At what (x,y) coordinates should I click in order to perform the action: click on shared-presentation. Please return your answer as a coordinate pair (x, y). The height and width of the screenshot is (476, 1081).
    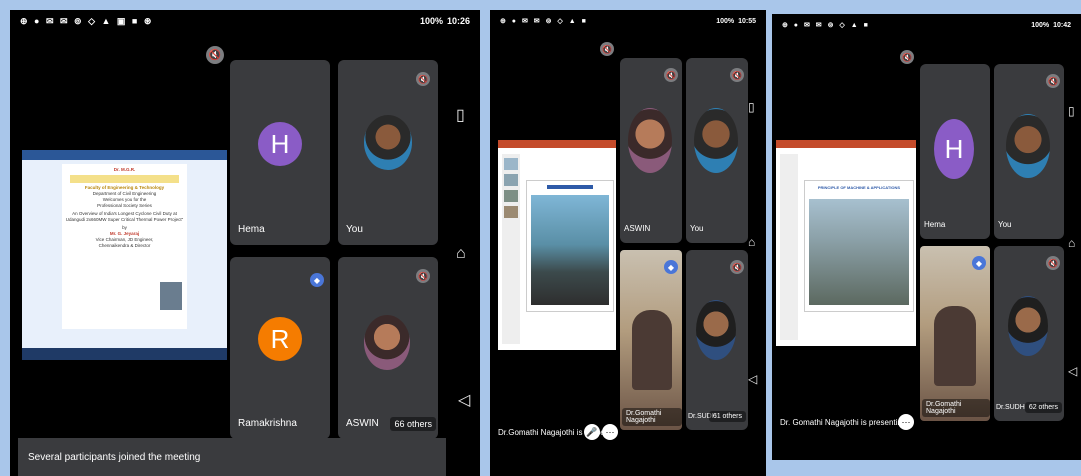
    Looking at the image, I should click on (557, 245).